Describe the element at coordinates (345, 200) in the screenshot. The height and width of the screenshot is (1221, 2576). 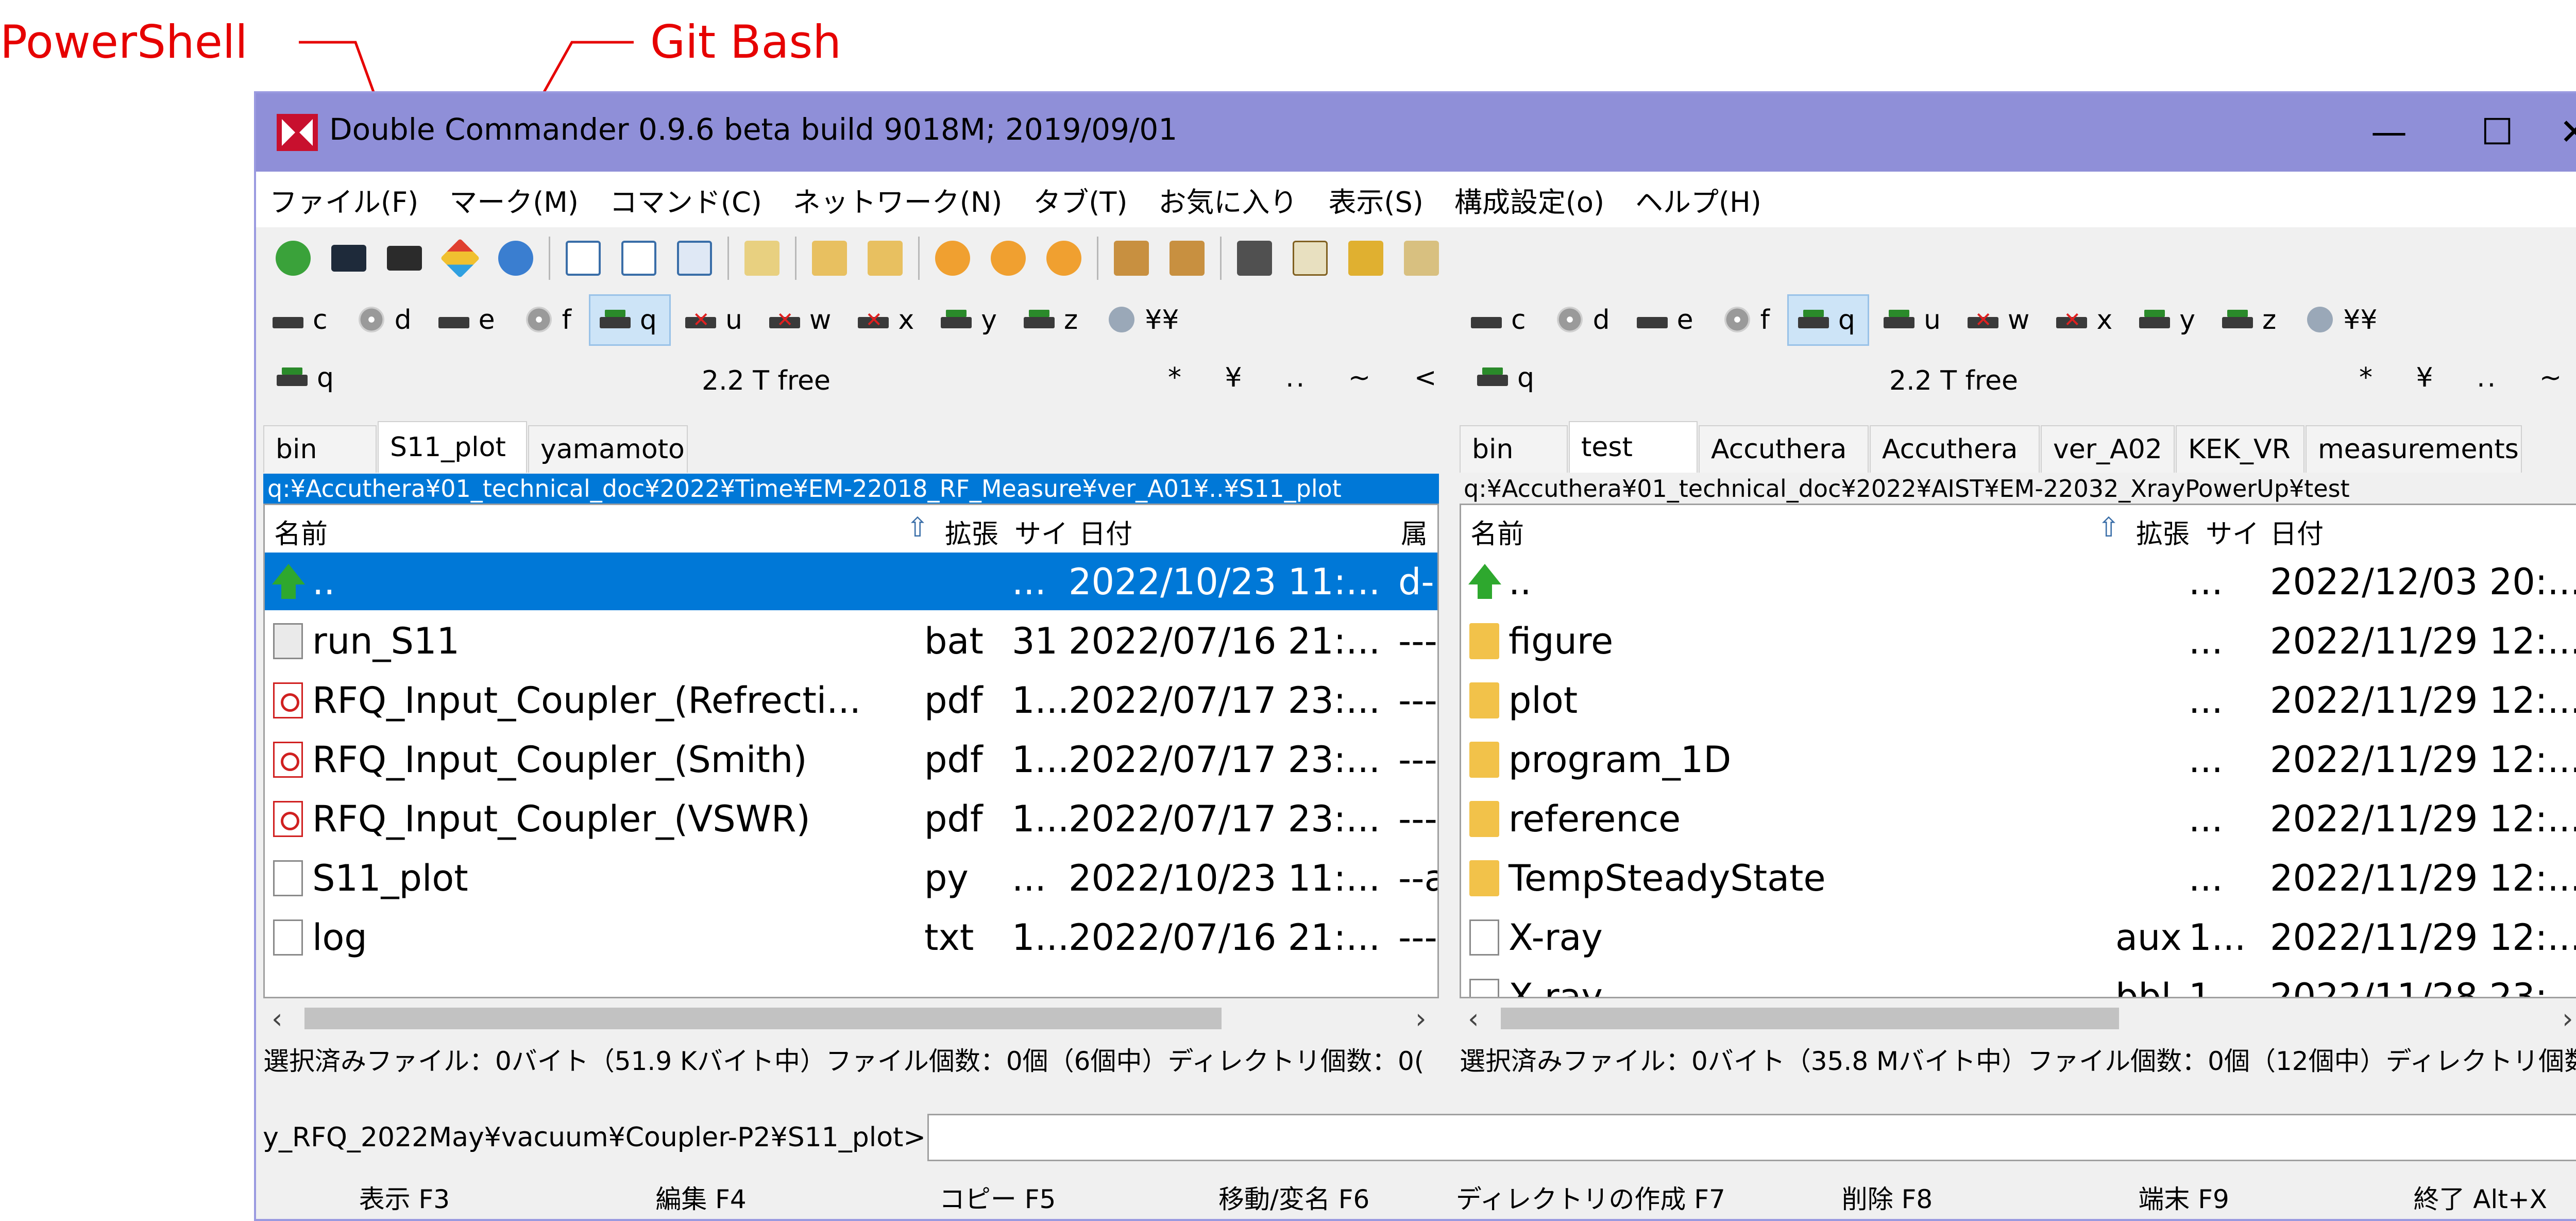
I see `menu-file: ファイル(F)` at that location.